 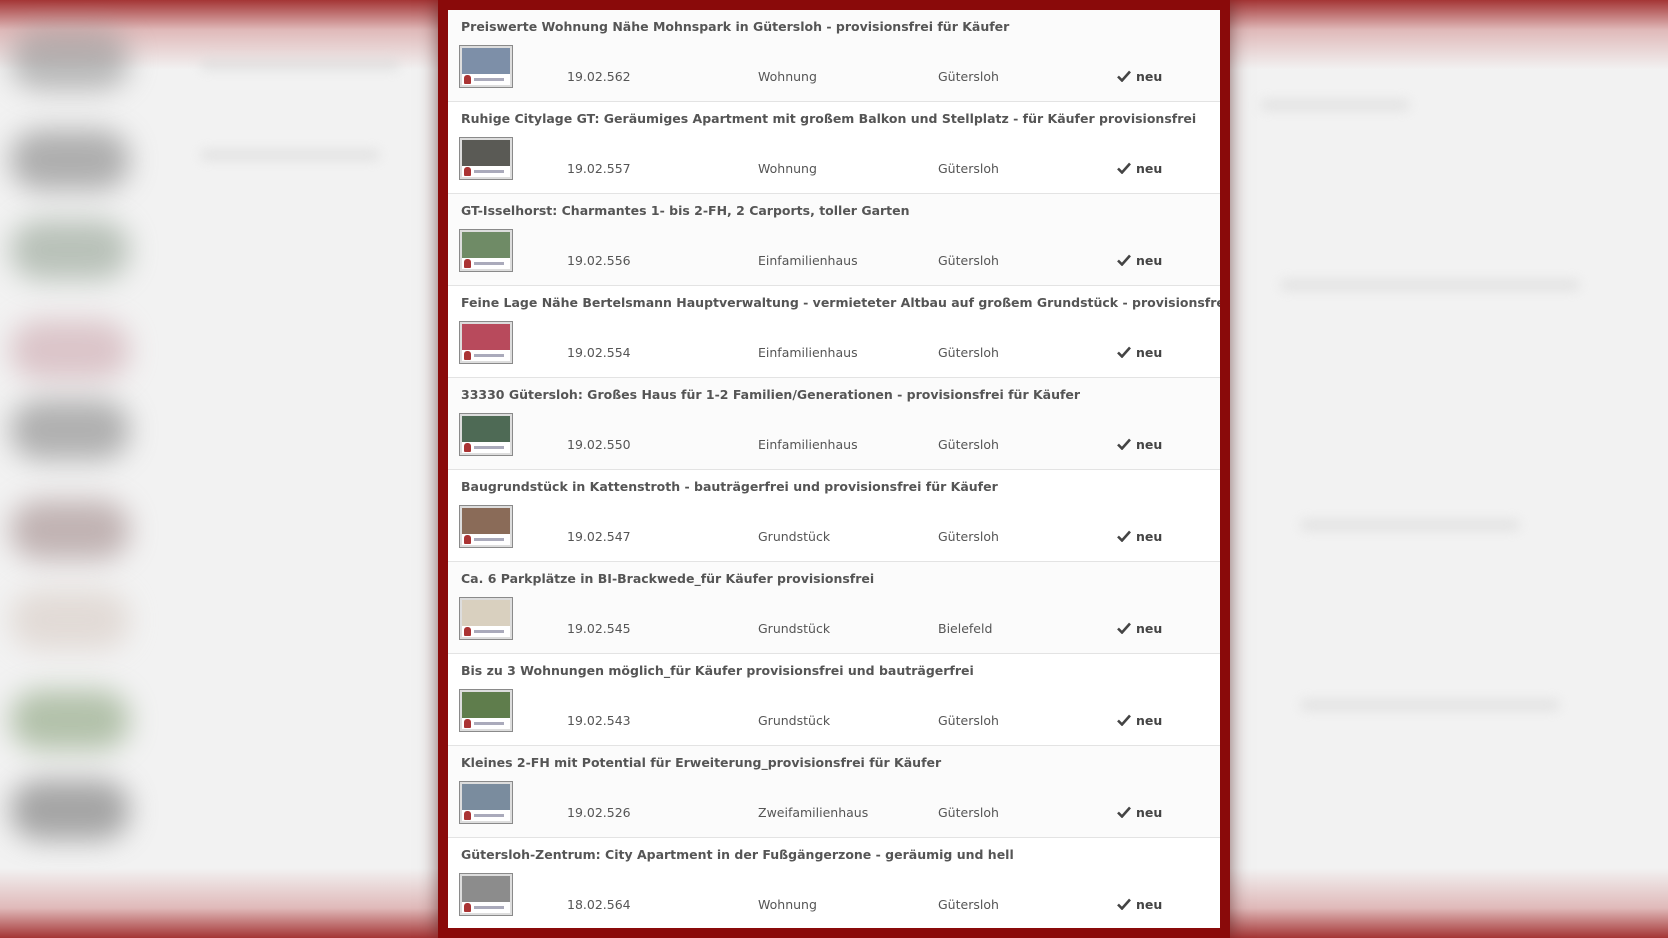 I want to click on listing-type: Zweifamilienhaus, so click(x=813, y=812).